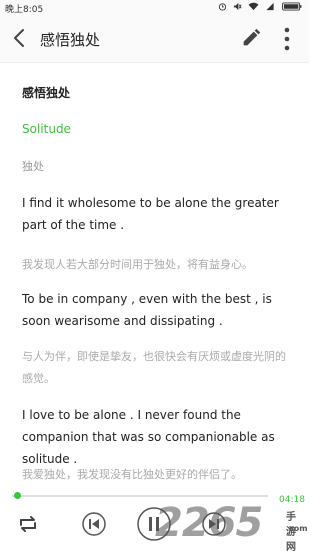 The width and height of the screenshot is (320, 553). What do you see at coordinates (154, 39) in the screenshot?
I see `app-bar: 感悟独处` at bounding box center [154, 39].